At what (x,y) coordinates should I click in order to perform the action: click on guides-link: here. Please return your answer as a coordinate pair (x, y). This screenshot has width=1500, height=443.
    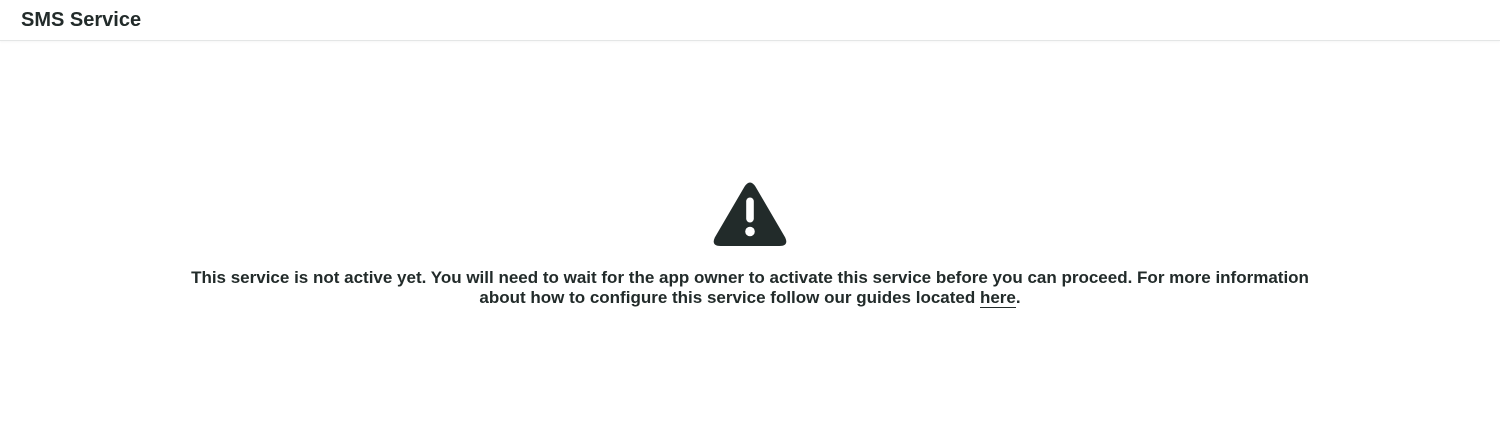
    Looking at the image, I should click on (997, 298).